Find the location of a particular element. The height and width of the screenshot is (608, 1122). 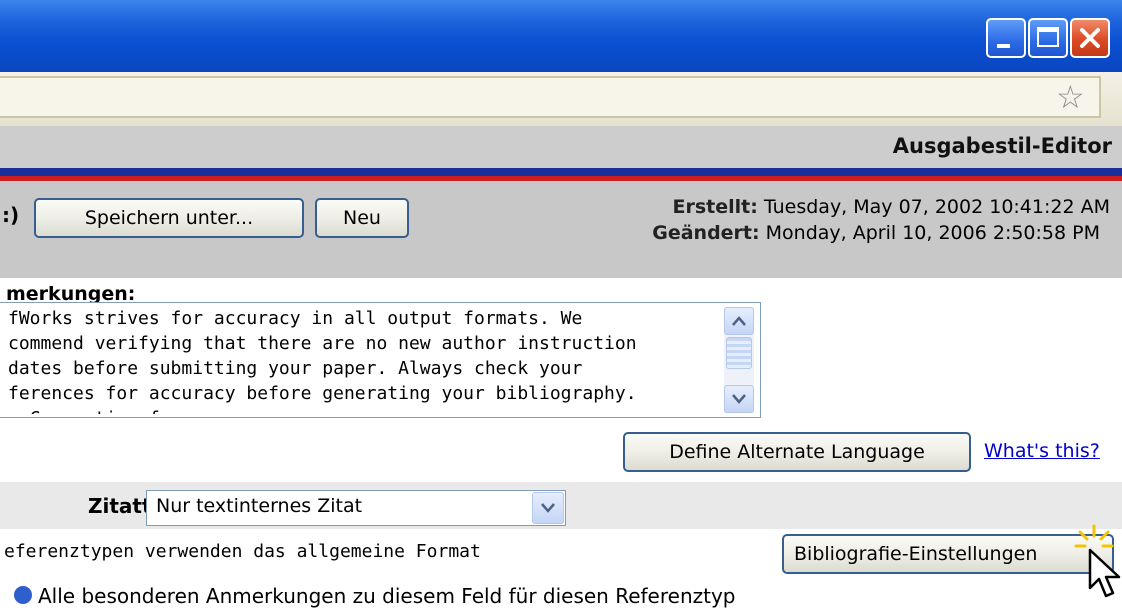

bibliography-settings-button: Bibliografie-Einstellungen is located at coordinates (948, 554).